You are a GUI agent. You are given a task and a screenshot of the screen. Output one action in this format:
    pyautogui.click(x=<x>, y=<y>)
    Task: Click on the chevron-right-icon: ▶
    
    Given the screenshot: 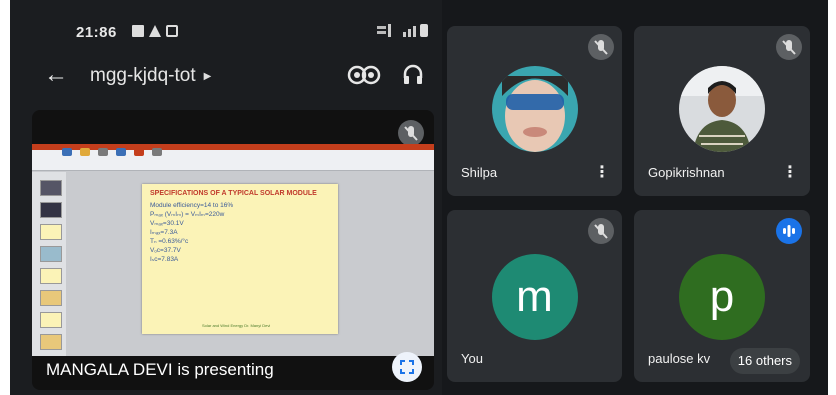 What is the action you would take?
    pyautogui.click(x=207, y=76)
    